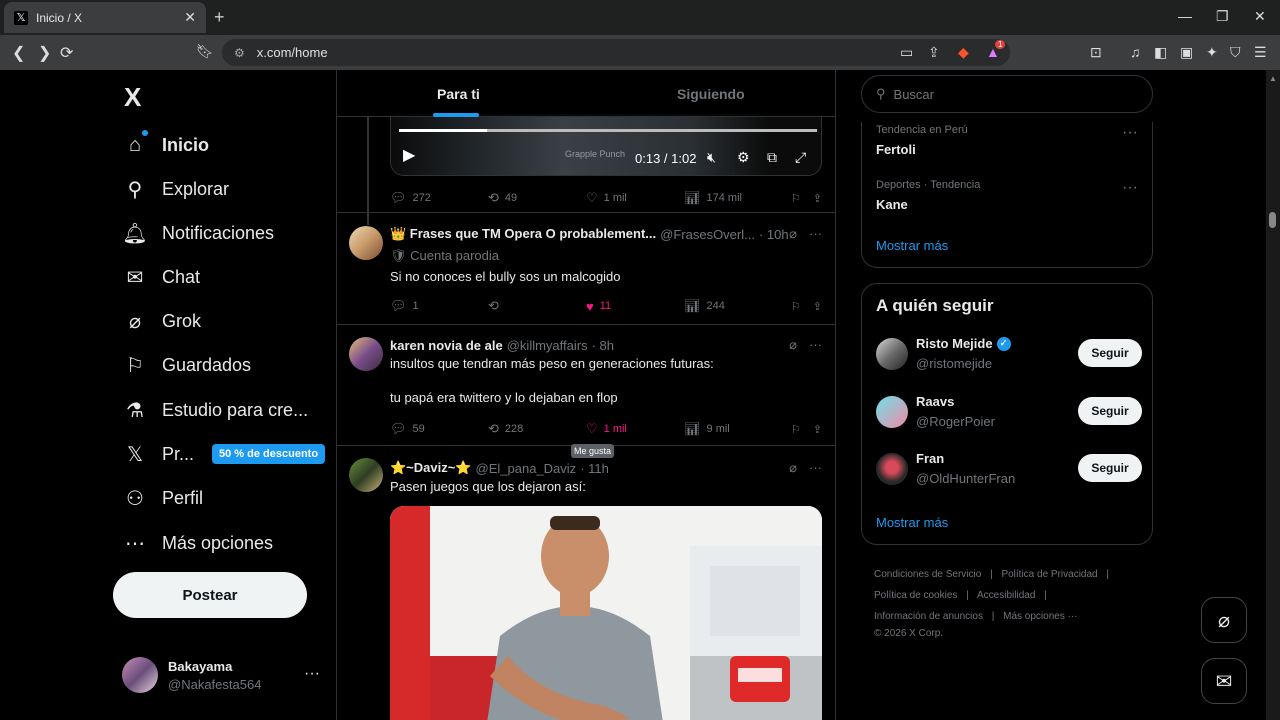 This screenshot has height=720, width=1280. Describe the element at coordinates (616, 52) in the screenshot. I see `url-field: ⚙︎ x.com/home` at that location.